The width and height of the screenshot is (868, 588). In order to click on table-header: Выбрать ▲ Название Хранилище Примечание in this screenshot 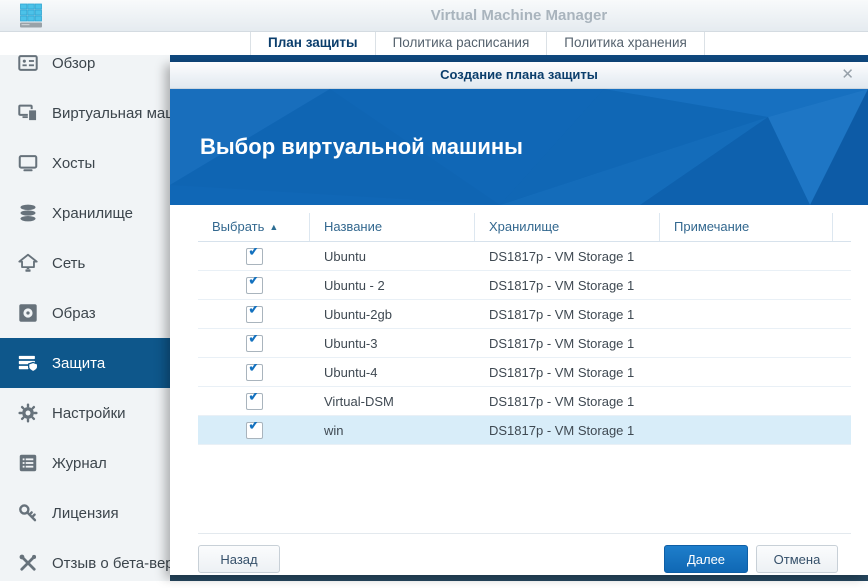, I will do `click(524, 227)`.